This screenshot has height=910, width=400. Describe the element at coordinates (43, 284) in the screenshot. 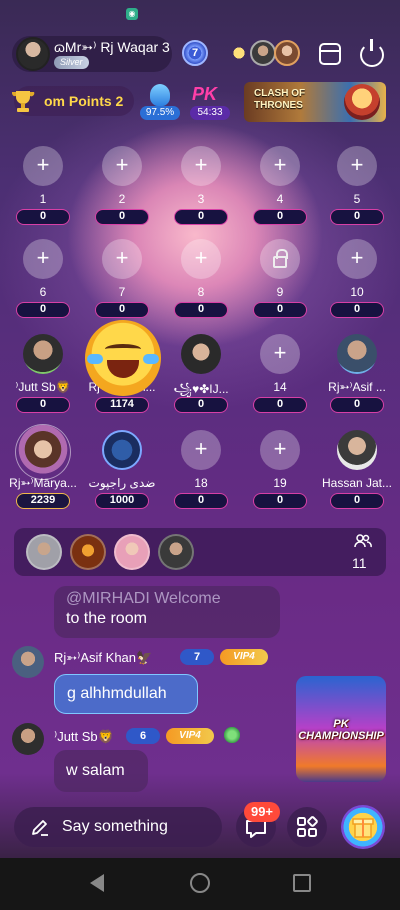

I see `seat-6: + 6 0` at that location.